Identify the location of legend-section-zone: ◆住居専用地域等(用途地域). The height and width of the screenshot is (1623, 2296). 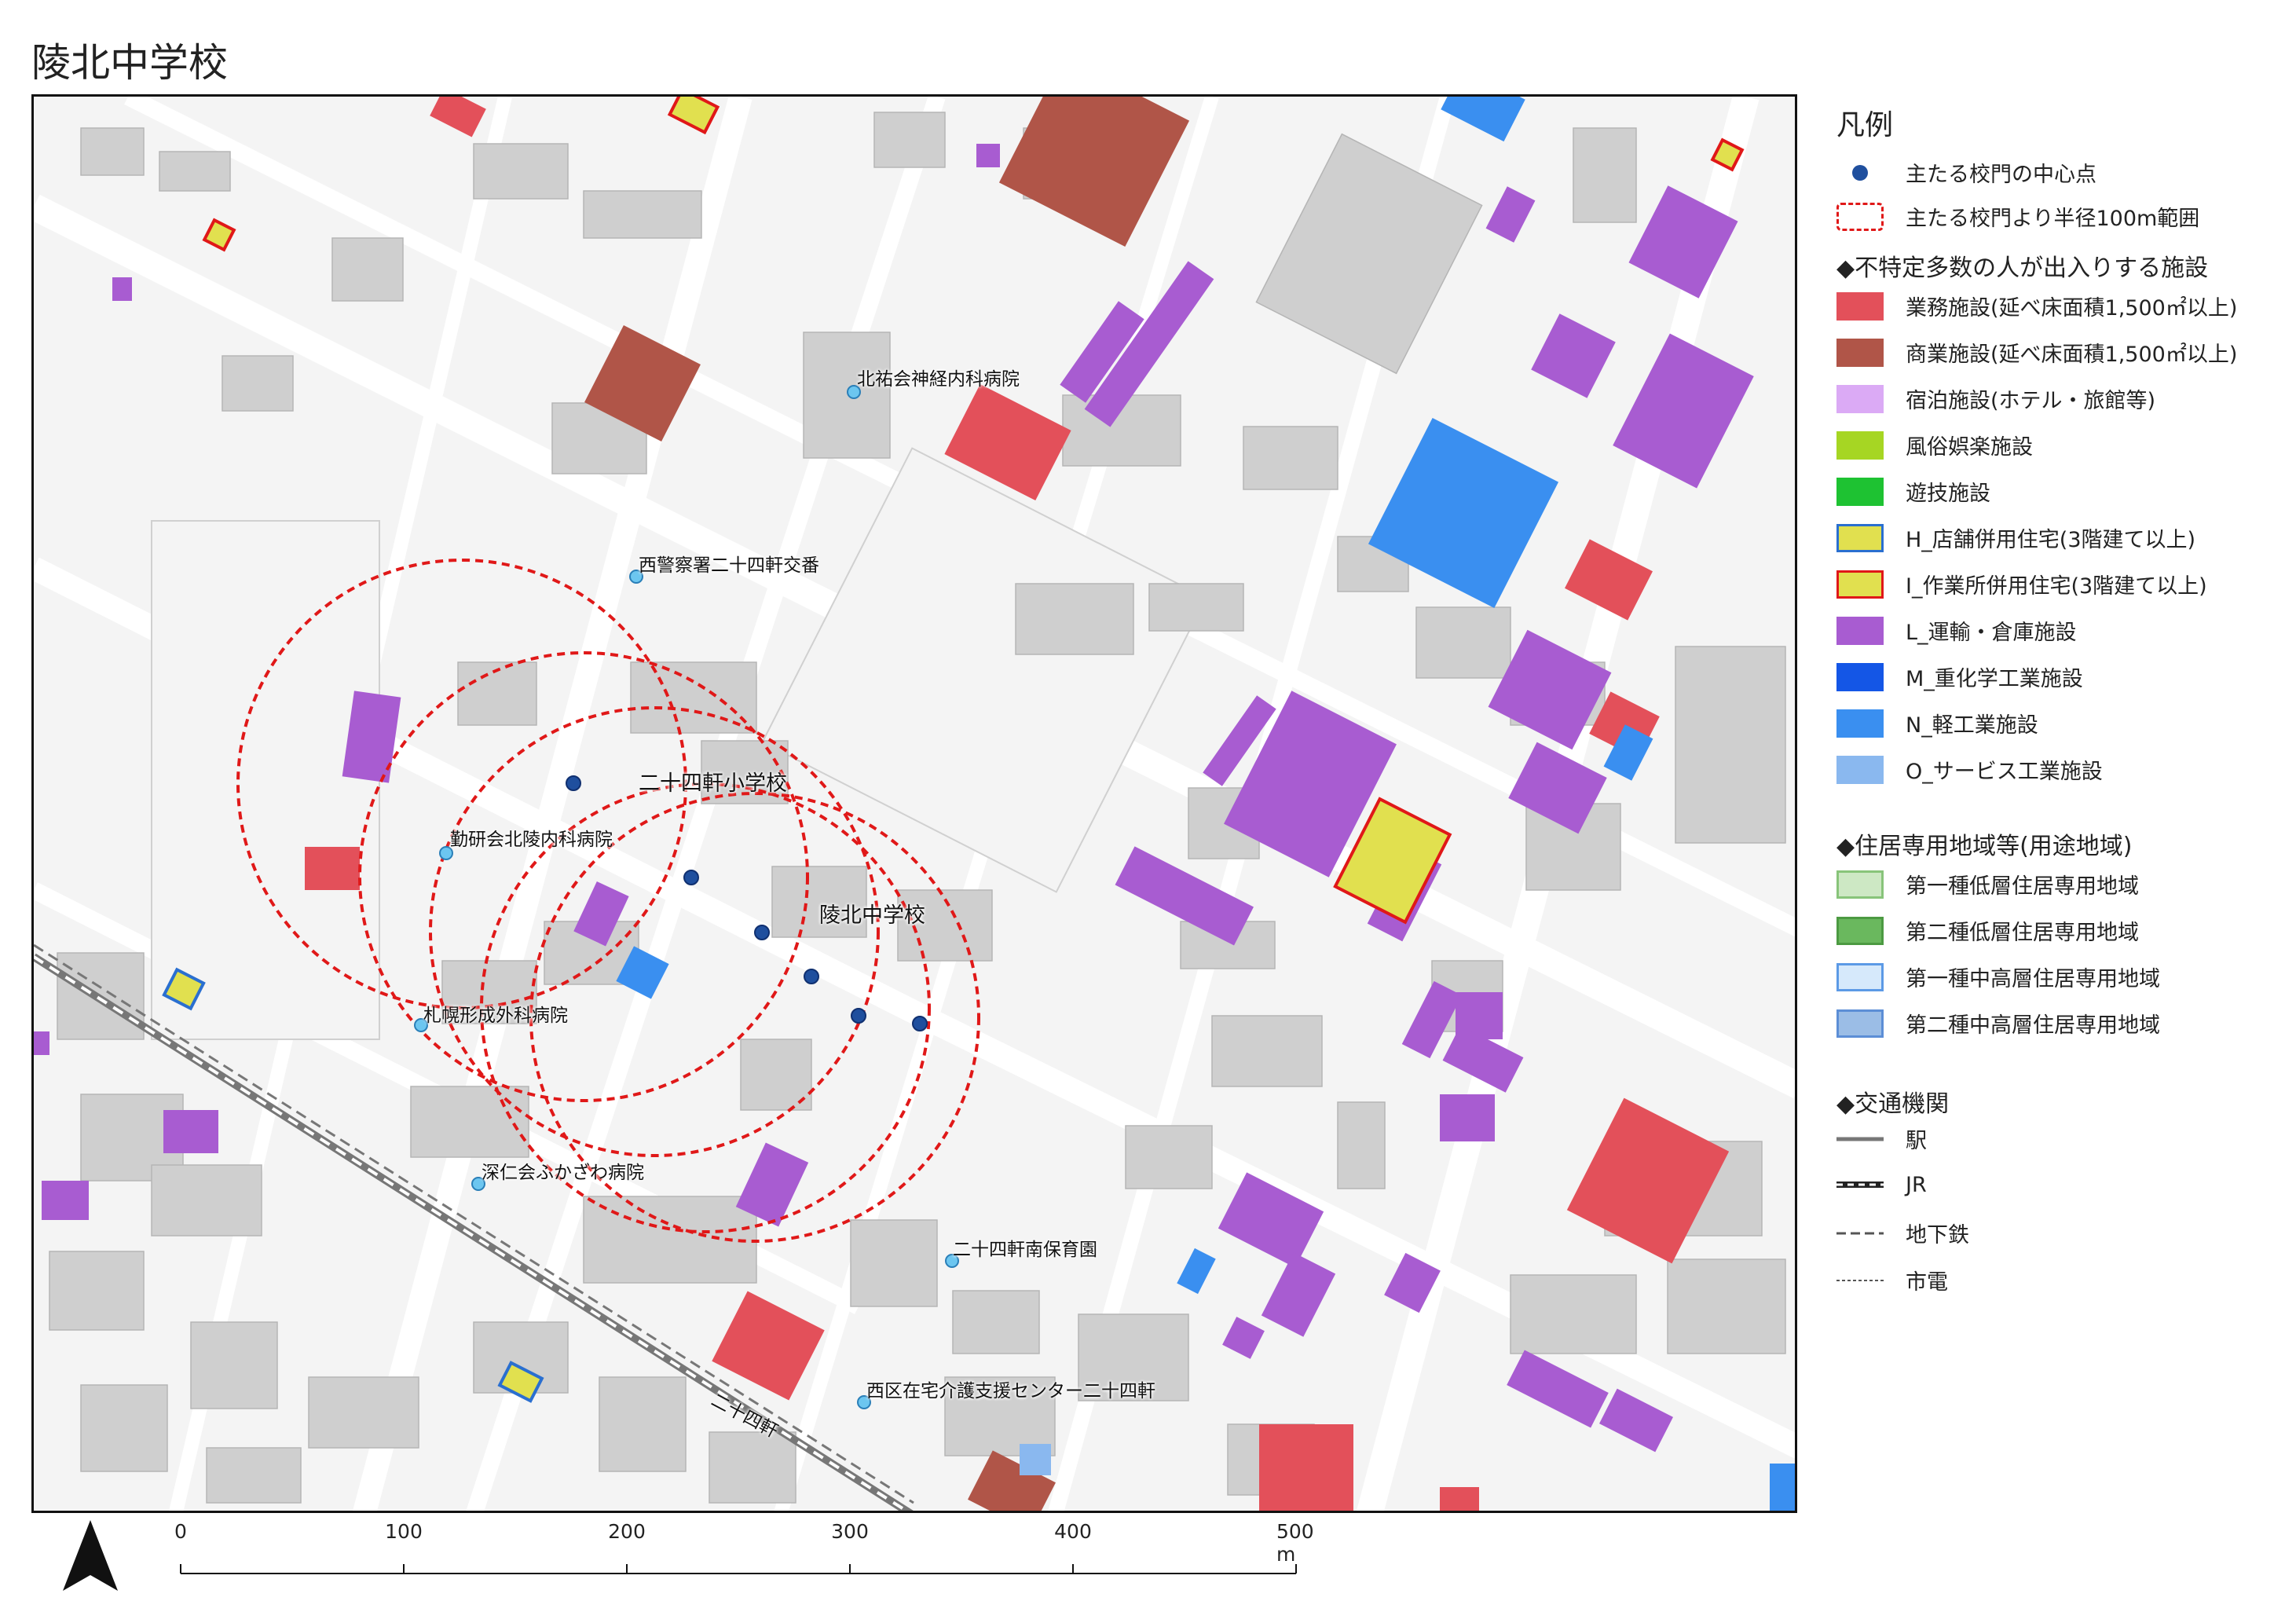
(1984, 846).